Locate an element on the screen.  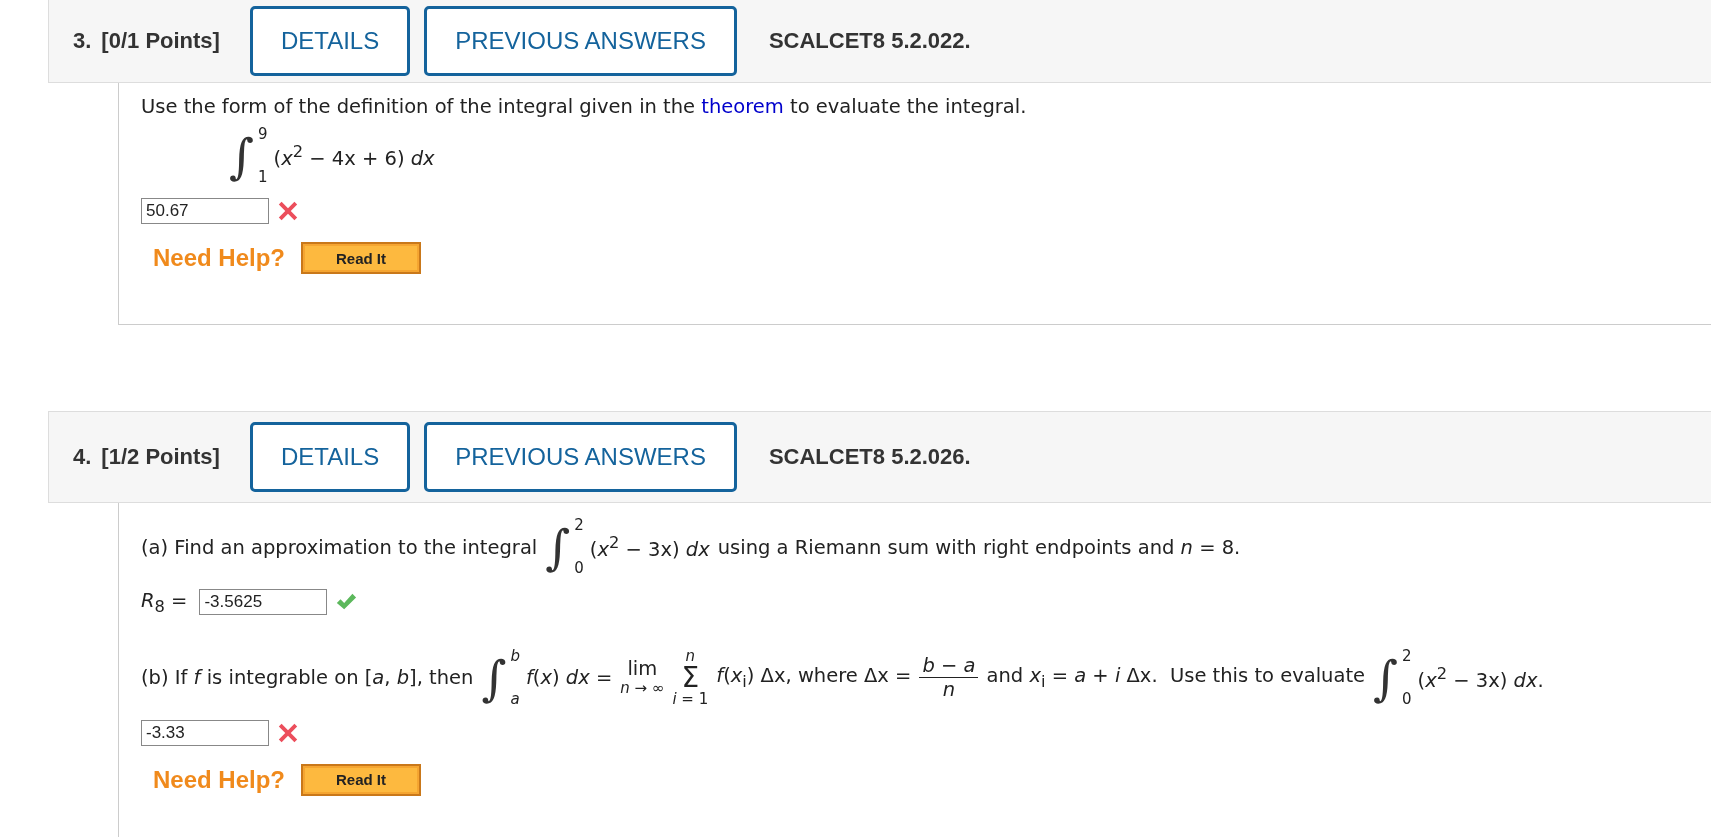
upper-limit: b is located at coordinates (515, 656).